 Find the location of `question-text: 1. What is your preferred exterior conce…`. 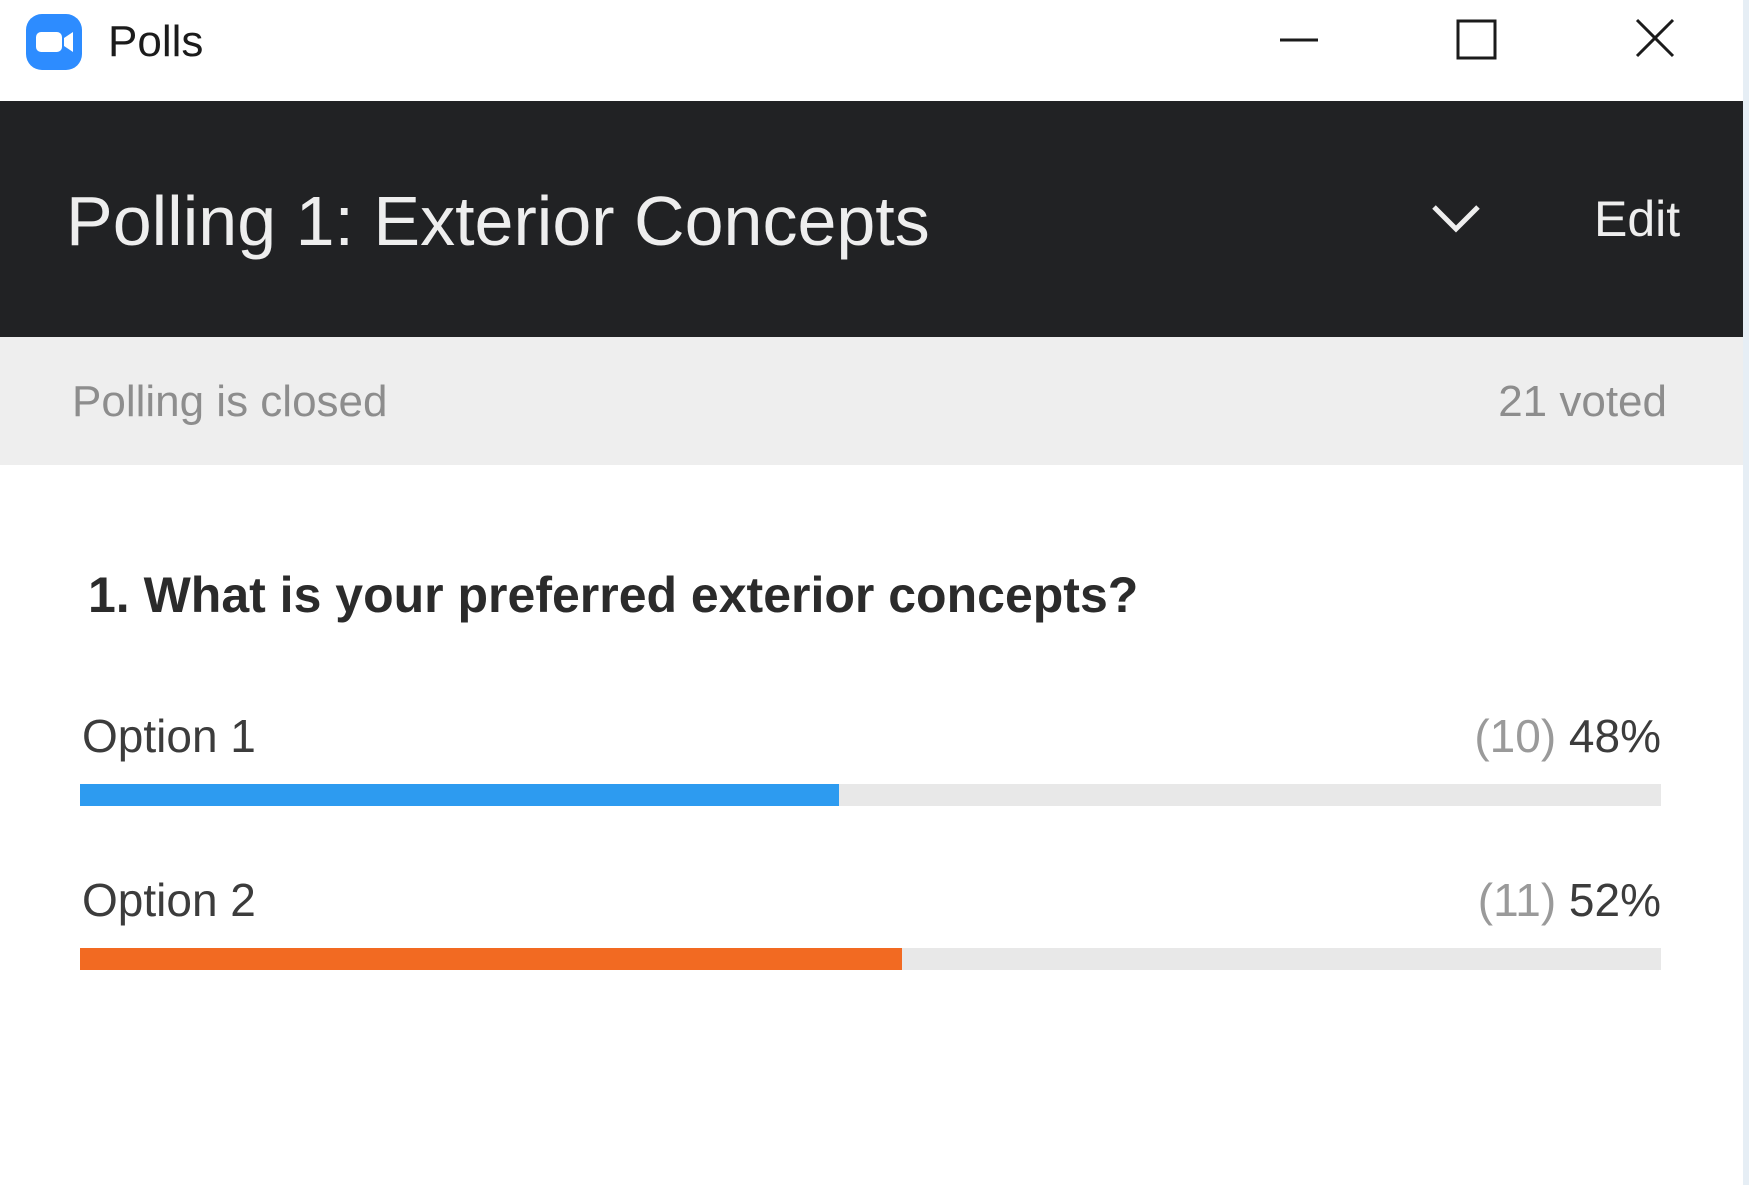

question-text: 1. What is your preferred exterior conce… is located at coordinates (613, 595).